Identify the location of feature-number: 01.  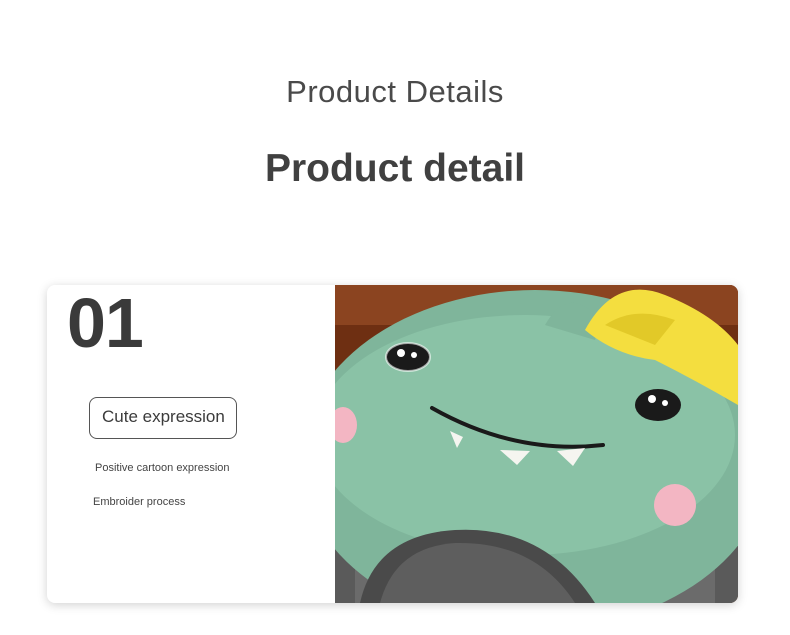
(105, 323).